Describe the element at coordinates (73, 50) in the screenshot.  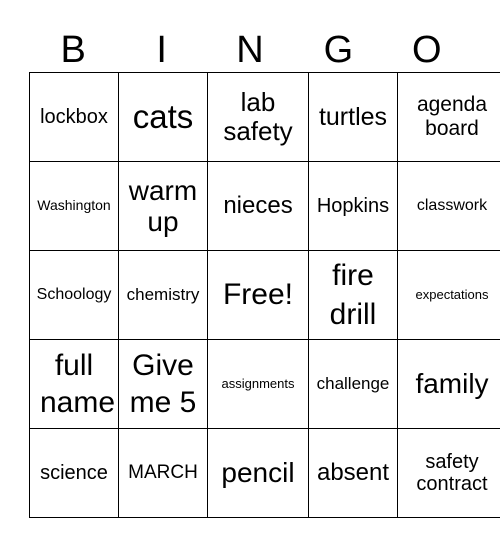
I see `header-letter: B` at that location.